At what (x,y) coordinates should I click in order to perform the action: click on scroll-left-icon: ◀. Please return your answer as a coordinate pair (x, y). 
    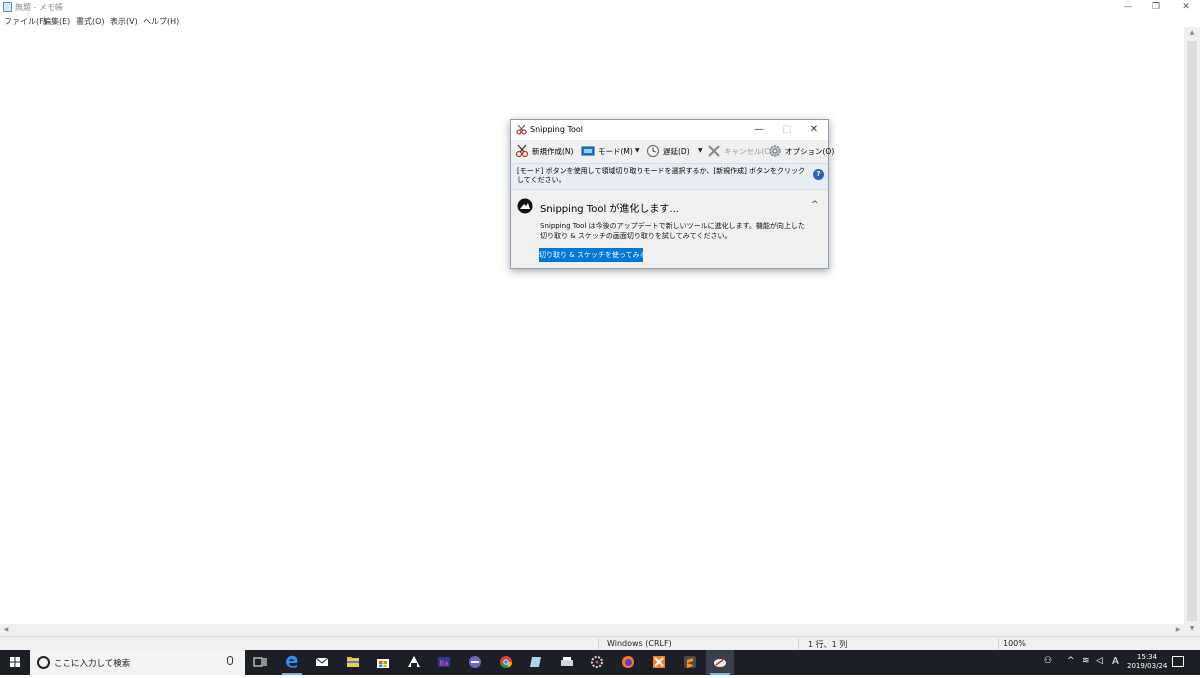
    Looking at the image, I should click on (6, 630).